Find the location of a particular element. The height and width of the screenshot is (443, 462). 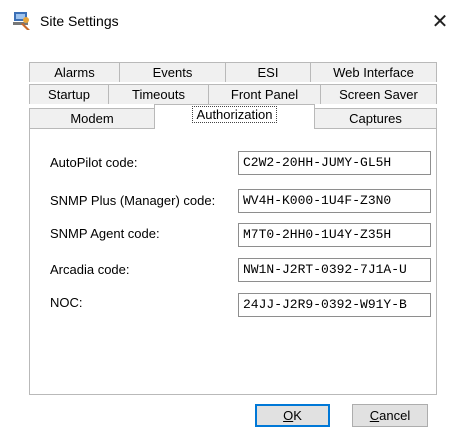

tab-authorization-label: Authorization is located at coordinates (234, 114).